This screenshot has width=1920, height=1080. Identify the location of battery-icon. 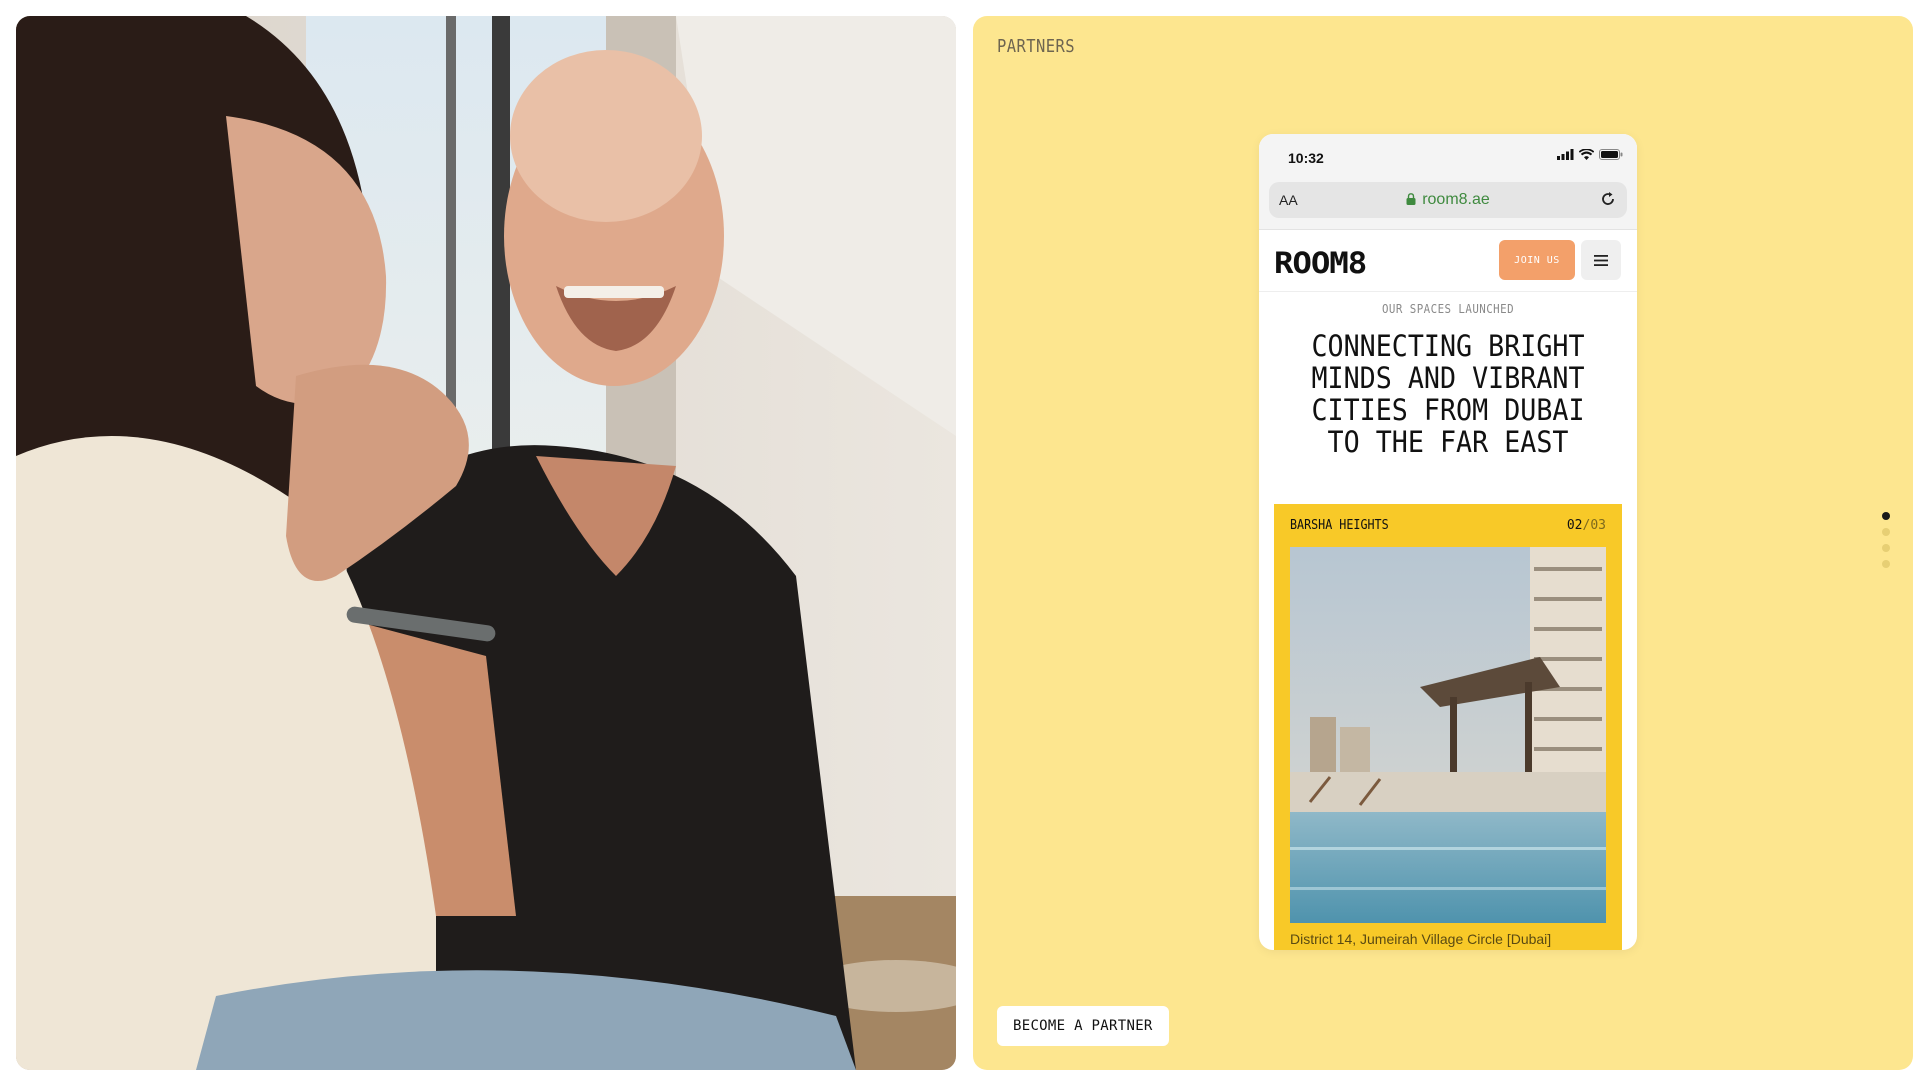
(1611, 154).